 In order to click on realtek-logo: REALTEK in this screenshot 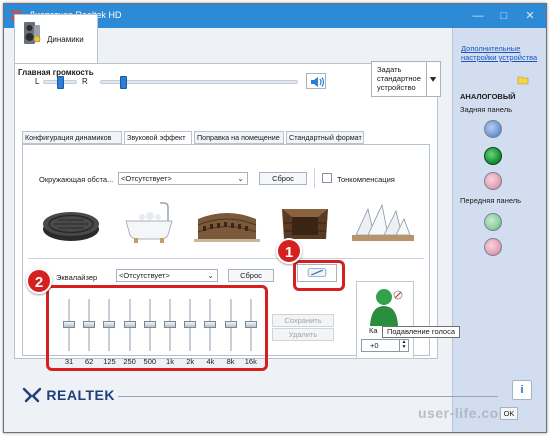, I will do `click(68, 395)`.